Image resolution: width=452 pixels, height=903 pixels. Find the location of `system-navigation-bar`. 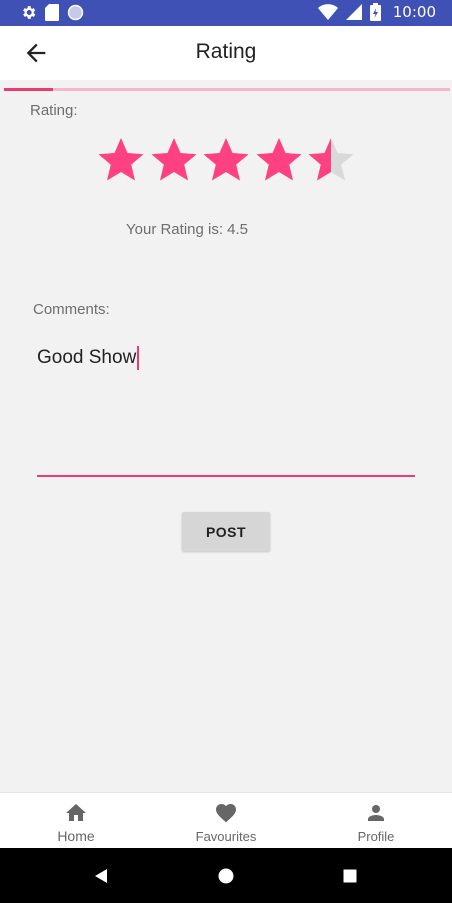

system-navigation-bar is located at coordinates (226, 875).